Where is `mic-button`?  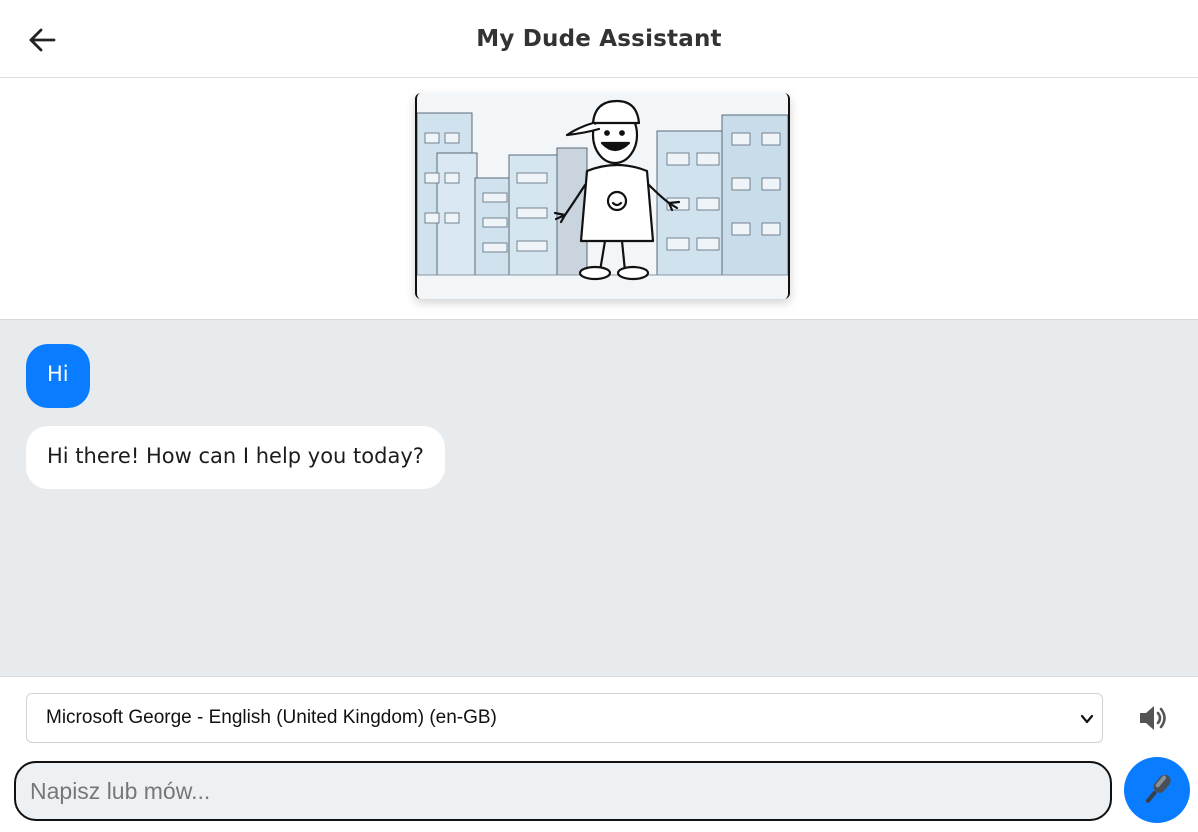 mic-button is located at coordinates (1157, 790).